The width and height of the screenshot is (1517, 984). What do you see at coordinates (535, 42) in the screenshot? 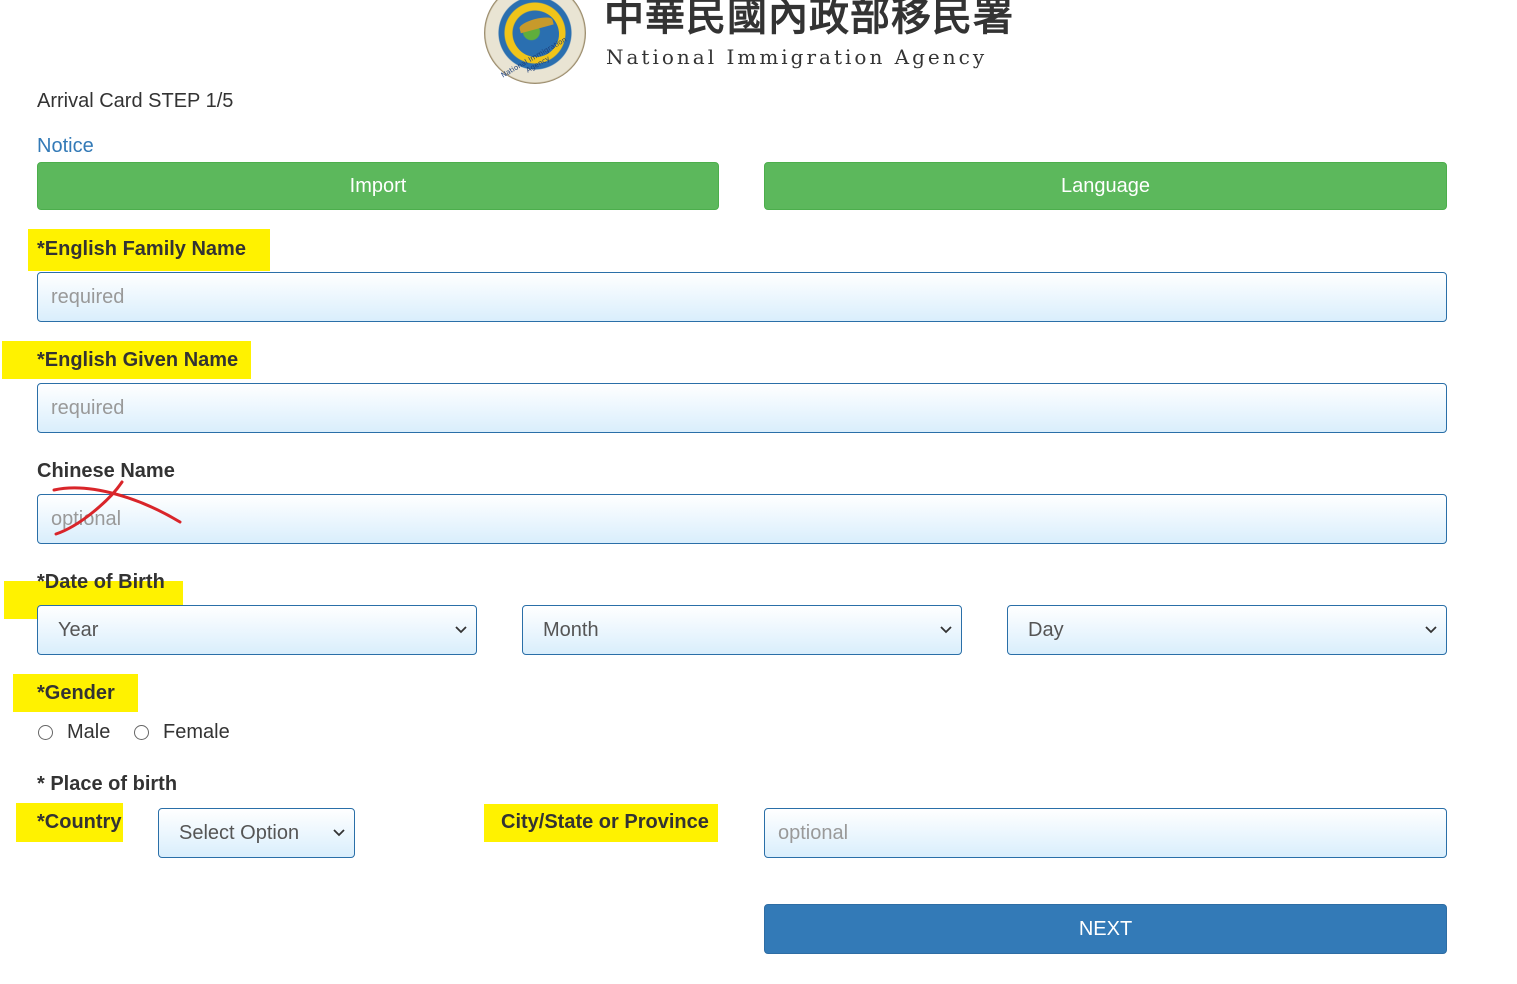
I see `agency-seal-logo: National Immigration Agency` at bounding box center [535, 42].